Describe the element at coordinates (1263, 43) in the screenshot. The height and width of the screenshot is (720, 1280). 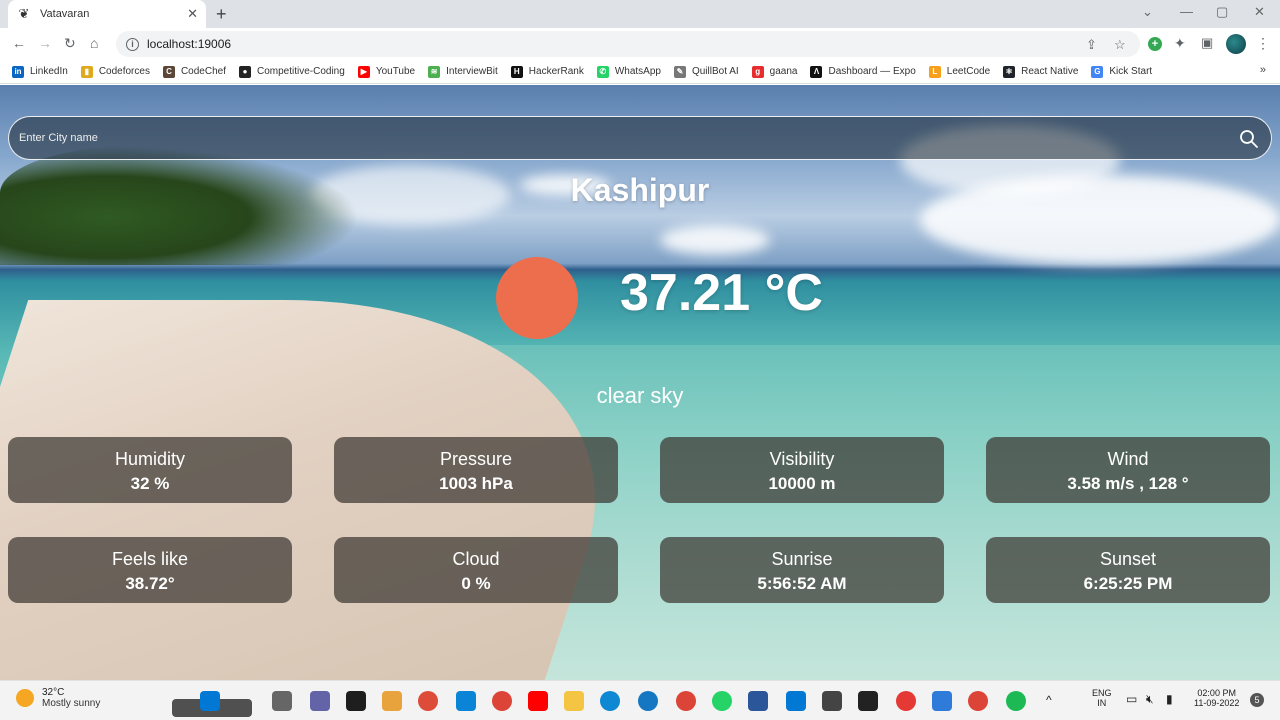
I see `menu-kebab-icon: ⋮` at that location.